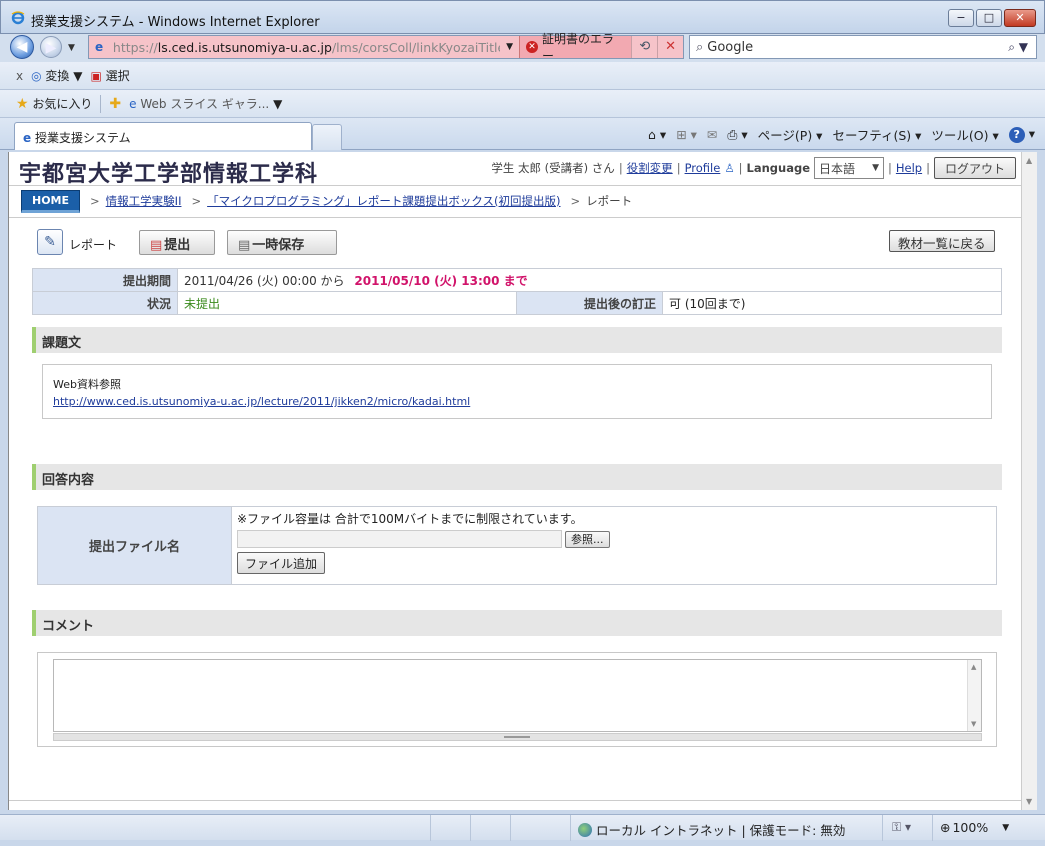 This screenshot has height=846, width=1045. Describe the element at coordinates (517, 623) in the screenshot. I see `comment-section-heading: コメント` at that location.